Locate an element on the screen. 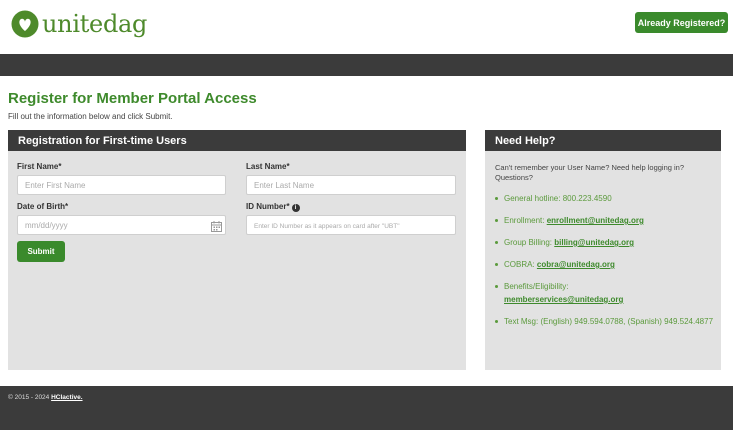 This screenshot has height=430, width=733. calendar-icon is located at coordinates (216, 226).